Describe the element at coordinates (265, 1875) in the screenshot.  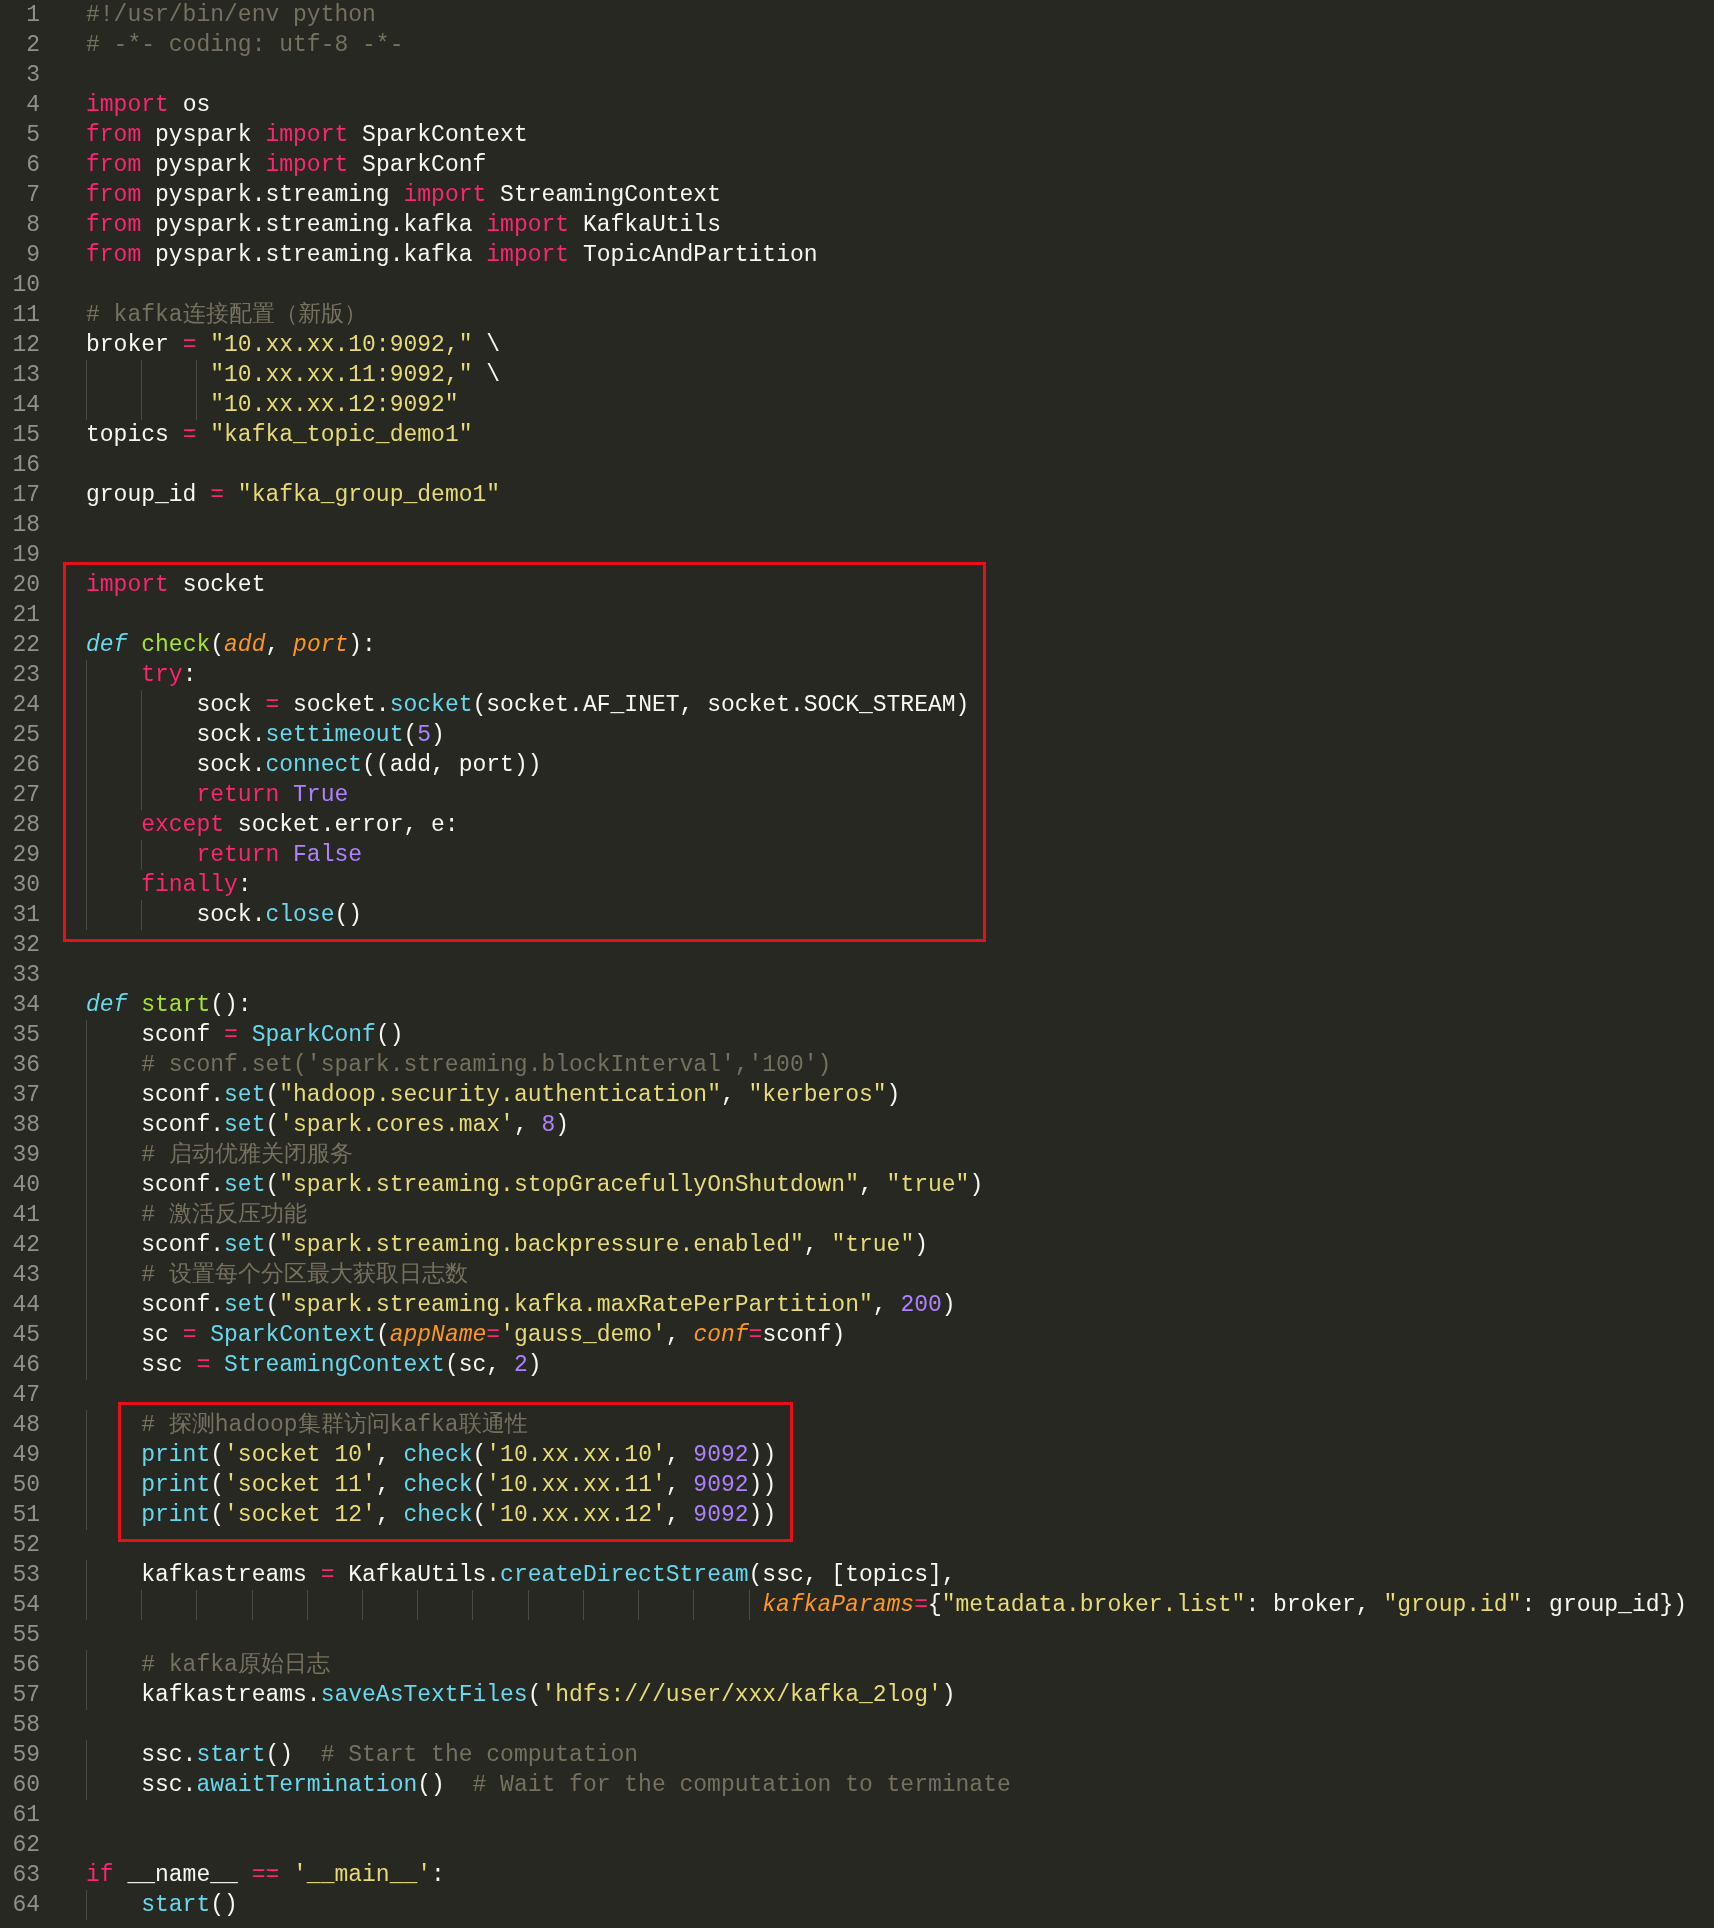
I see `code-line: if __name__ == '__main__':` at that location.